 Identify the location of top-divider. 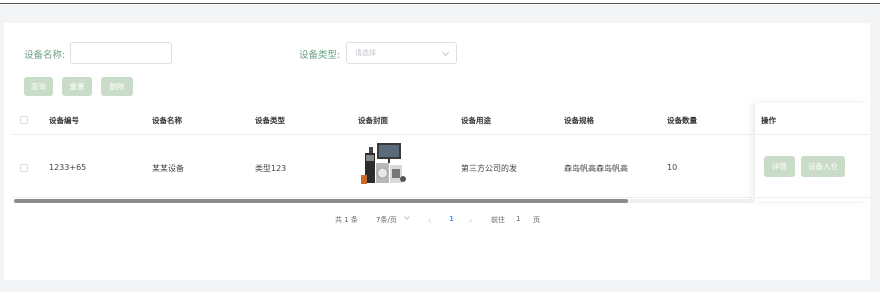
(440, 3).